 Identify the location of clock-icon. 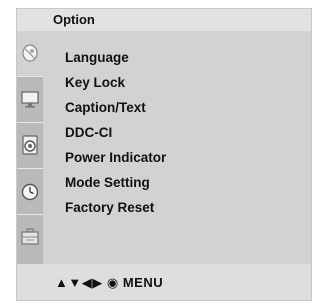
(30, 192).